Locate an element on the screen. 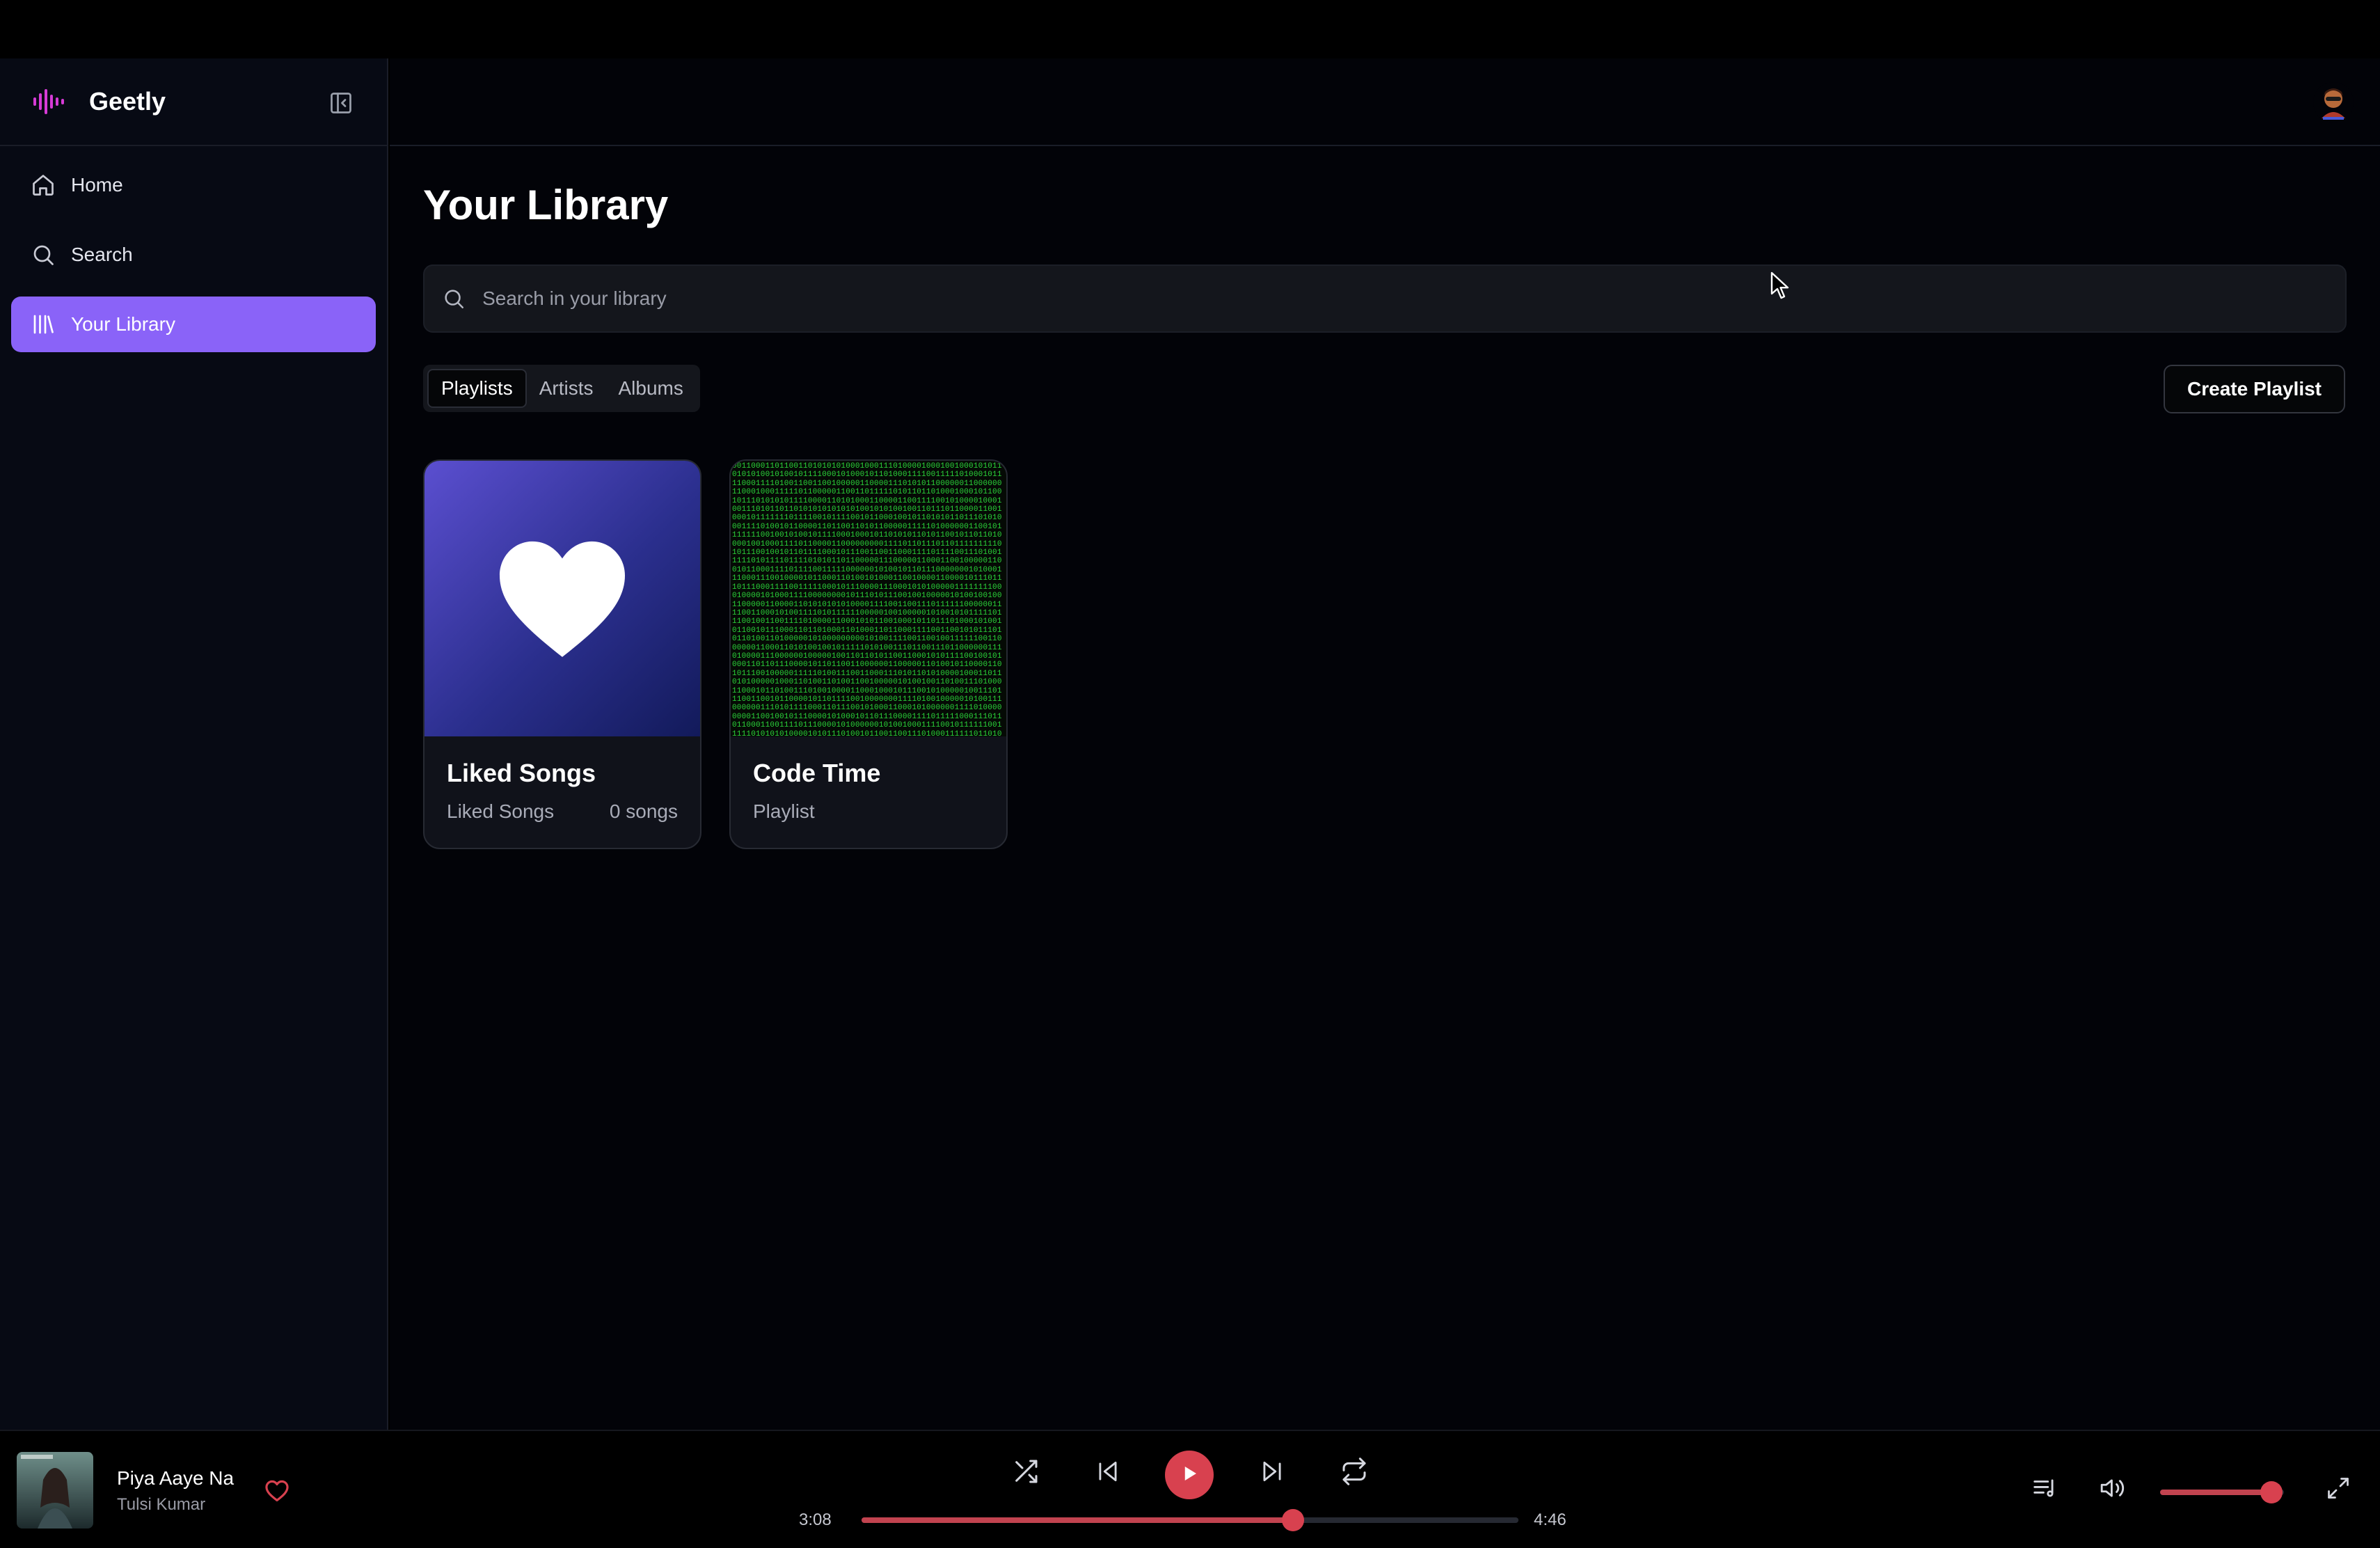  repeat-icon is located at coordinates (1354, 1471).